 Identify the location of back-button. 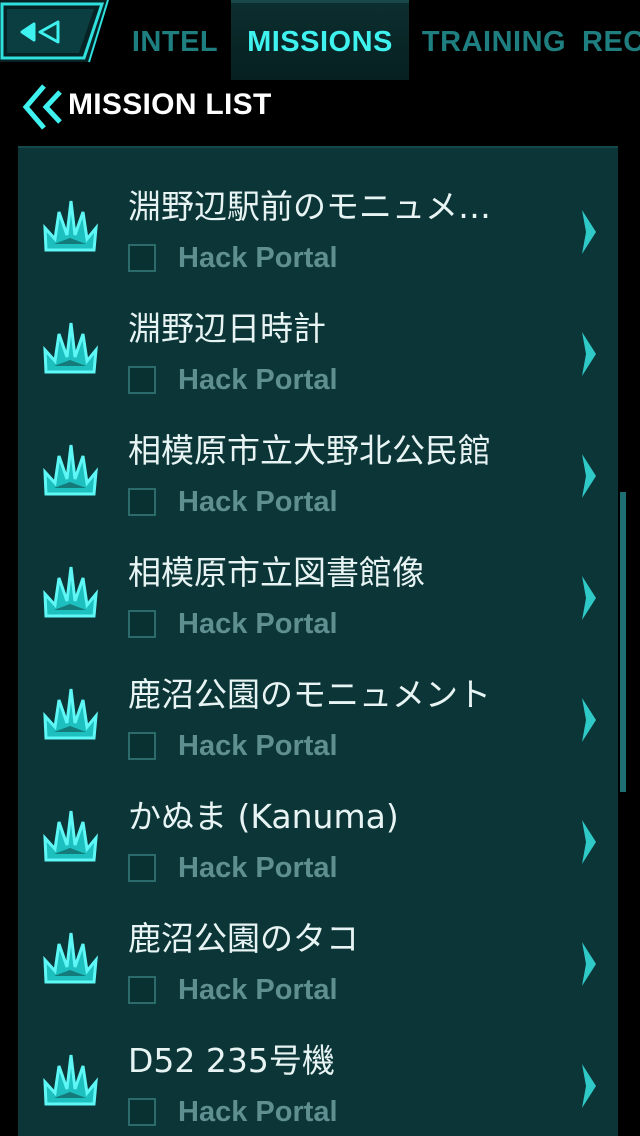
(58, 35).